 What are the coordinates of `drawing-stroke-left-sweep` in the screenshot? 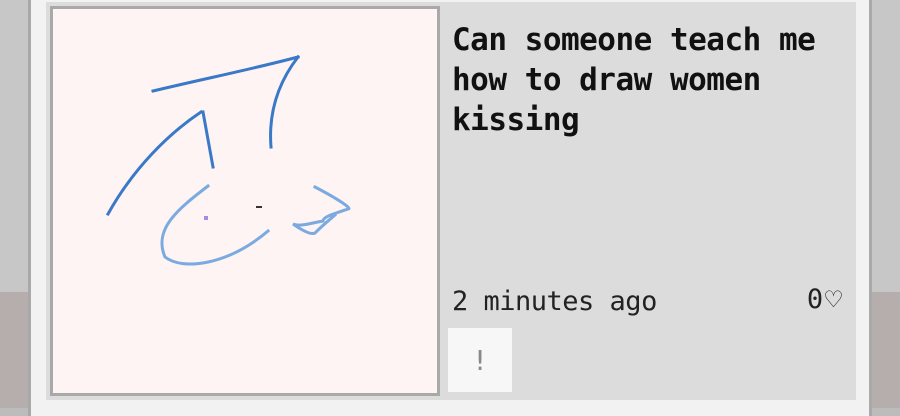 It's located at (154, 163).